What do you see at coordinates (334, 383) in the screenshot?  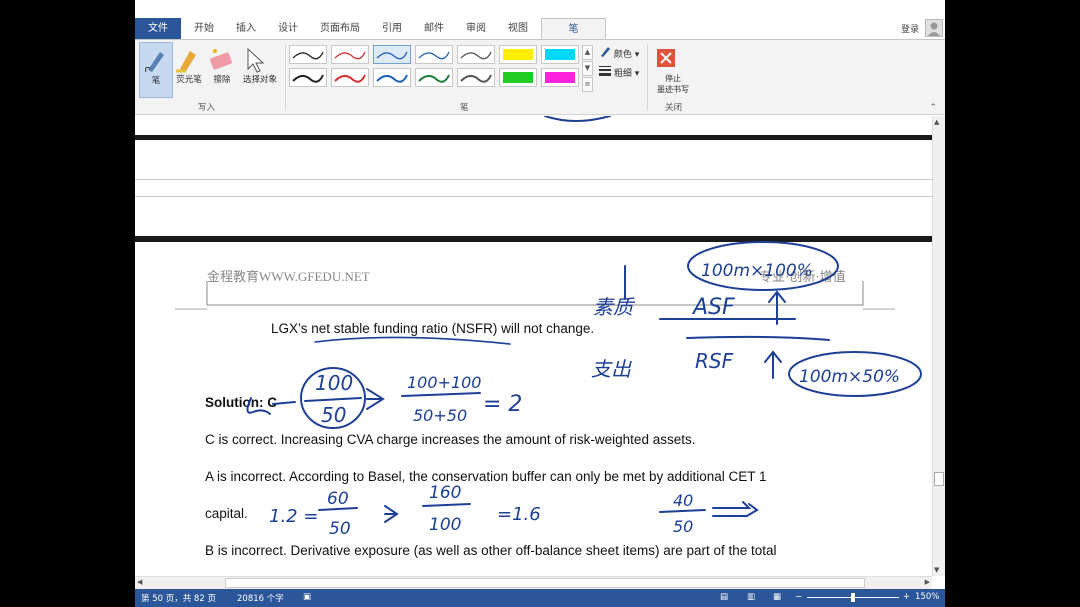 I see `ink-frac1-num: 100` at bounding box center [334, 383].